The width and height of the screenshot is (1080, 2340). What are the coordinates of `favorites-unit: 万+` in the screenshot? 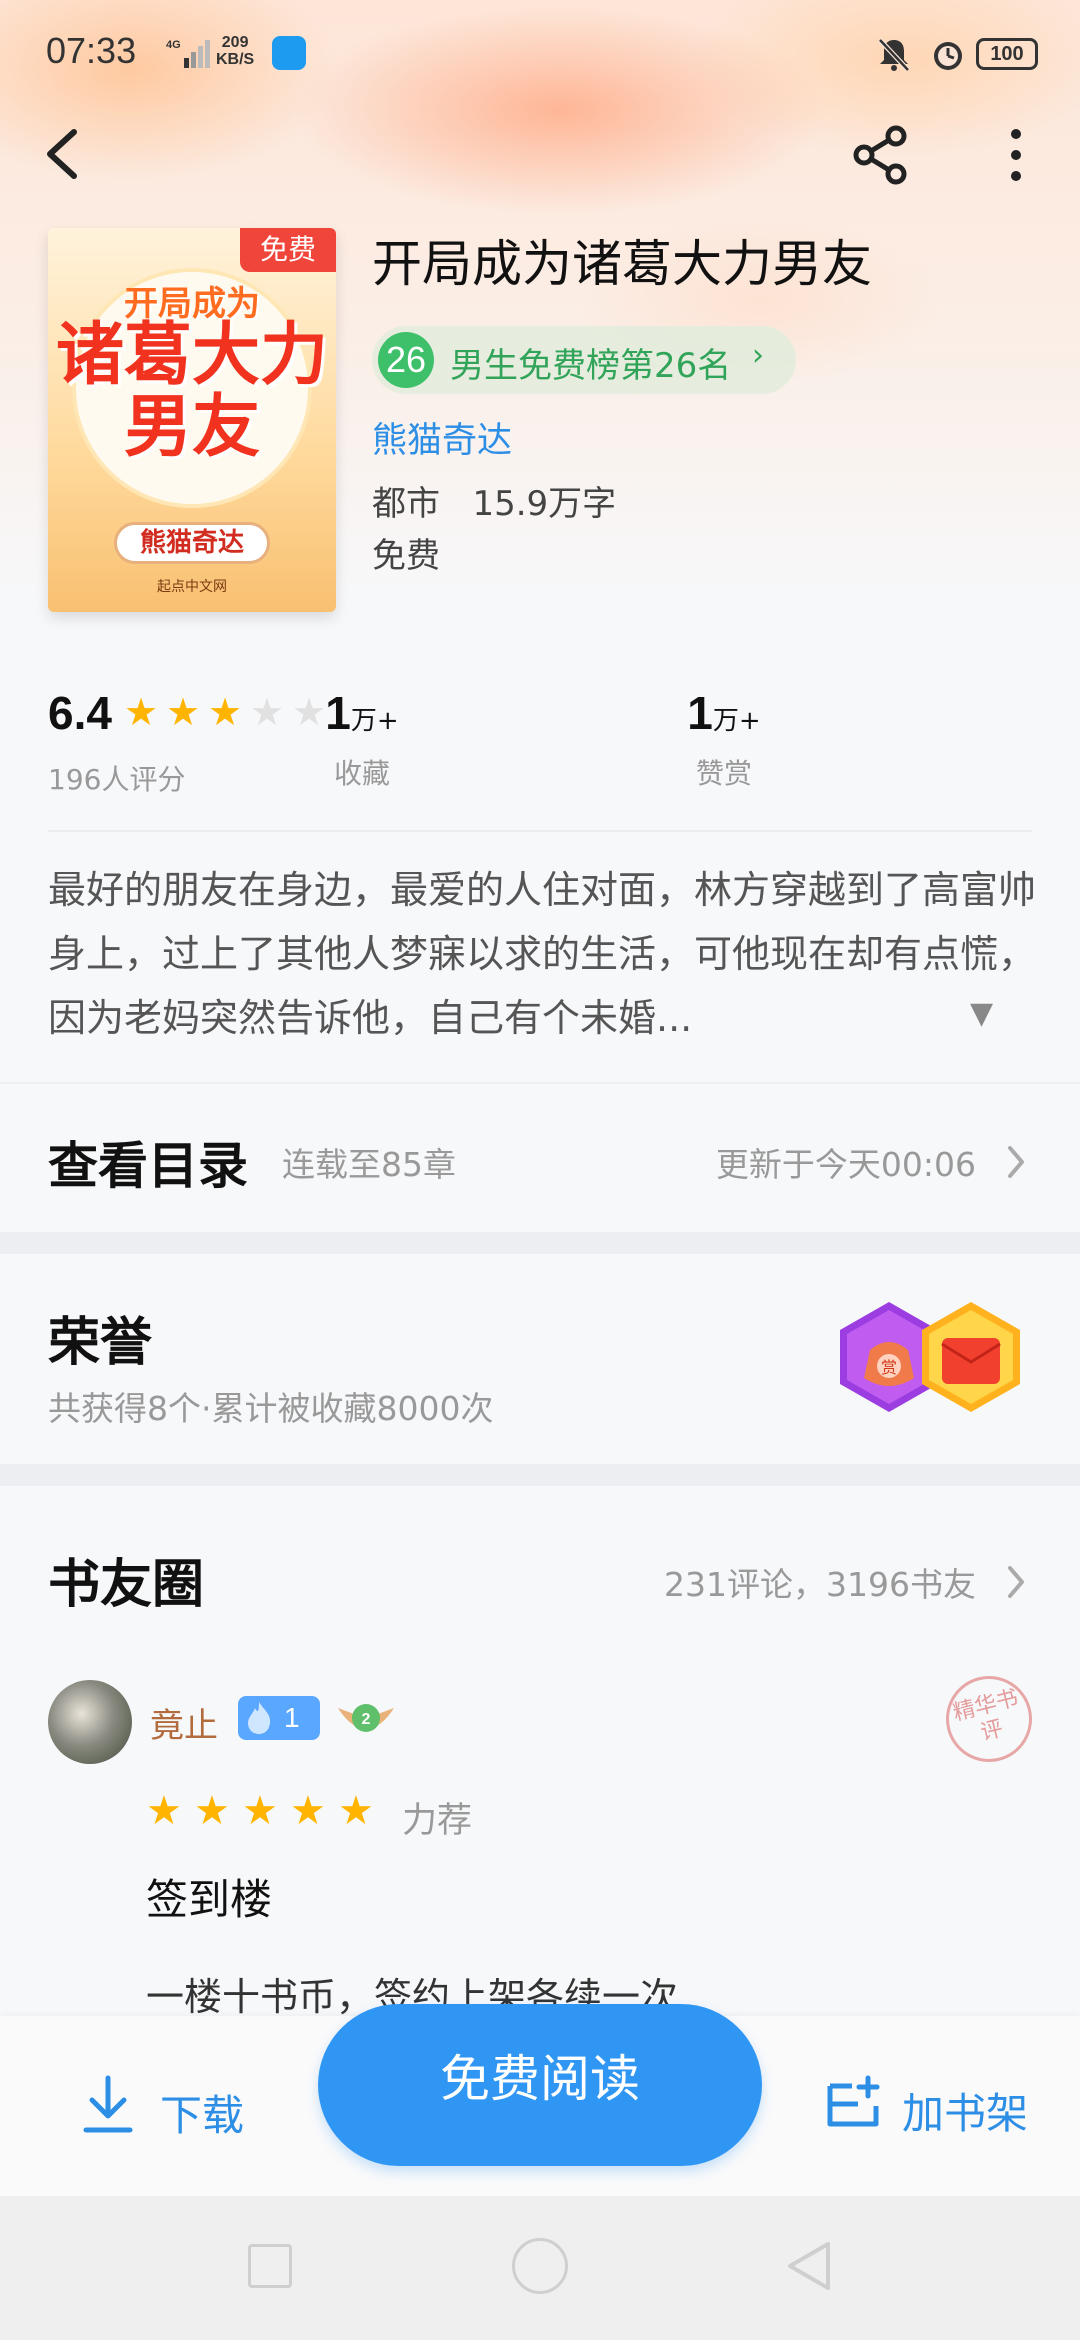 It's located at (374, 721).